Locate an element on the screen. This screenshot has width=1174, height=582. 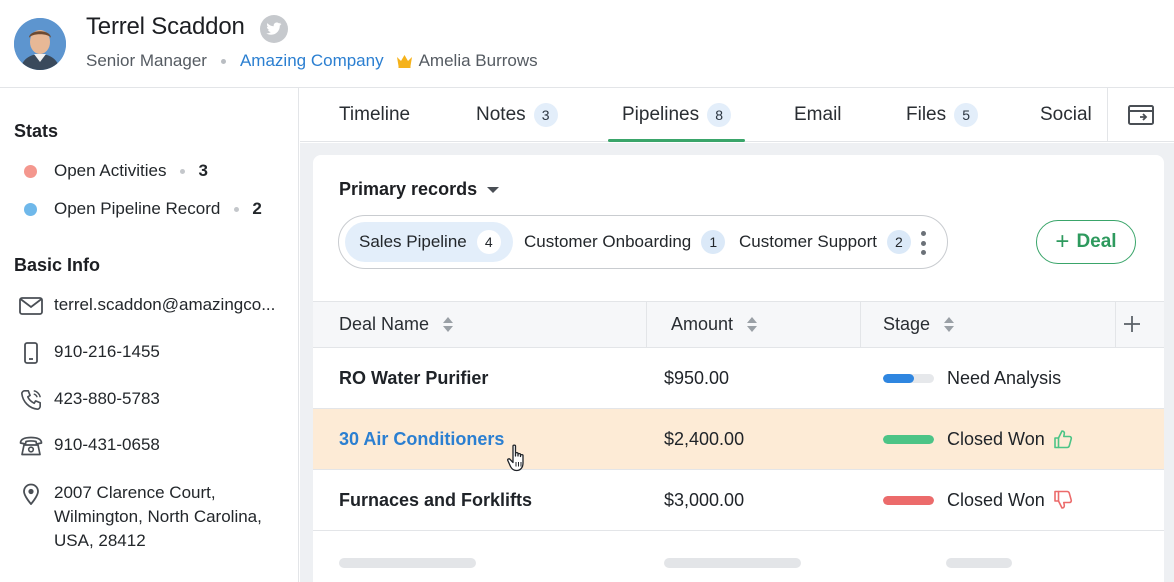
stat-open-activities: Open Activities 3 is located at coordinates (116, 171).